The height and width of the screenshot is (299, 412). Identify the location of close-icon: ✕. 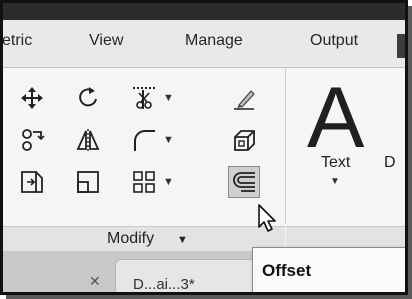
(95, 281).